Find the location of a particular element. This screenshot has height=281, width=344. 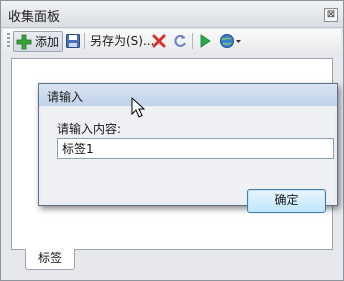

save-icon is located at coordinates (73, 41).